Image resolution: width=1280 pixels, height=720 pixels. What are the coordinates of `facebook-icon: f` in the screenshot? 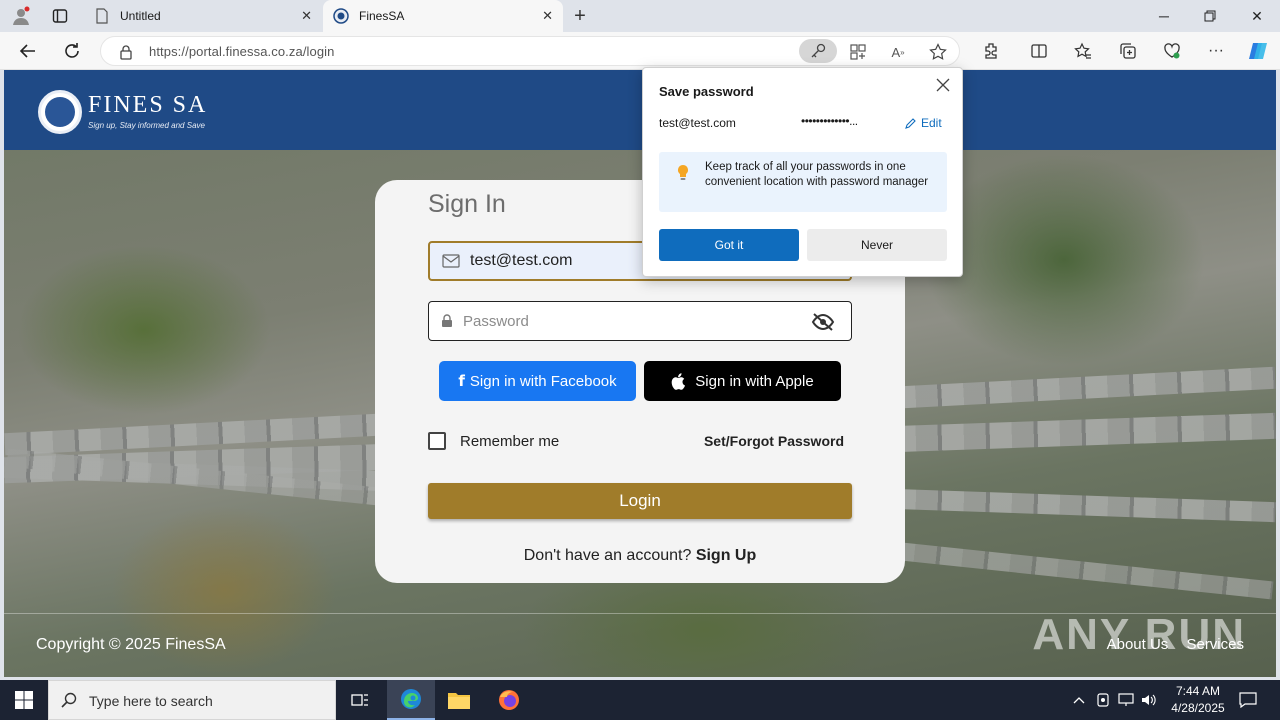 It's located at (461, 381).